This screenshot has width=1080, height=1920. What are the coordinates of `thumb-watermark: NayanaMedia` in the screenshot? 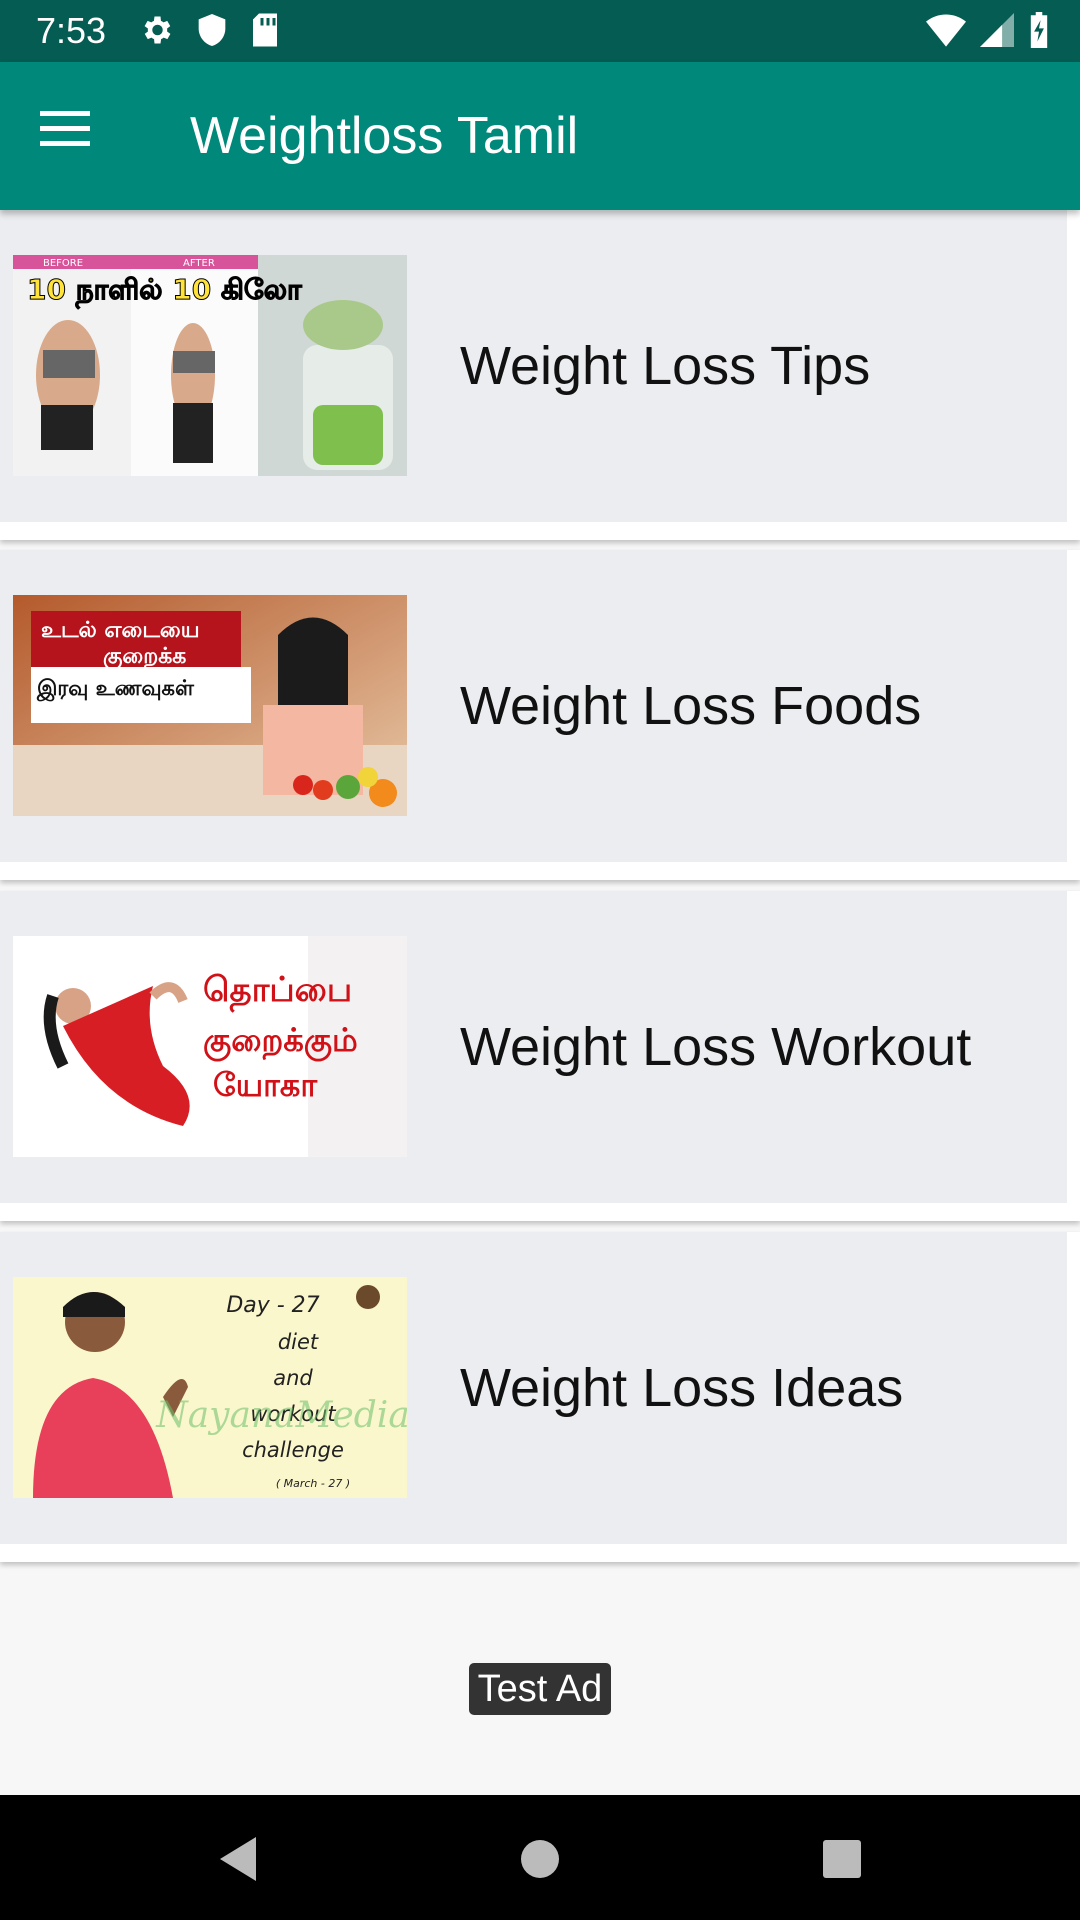 It's located at (281, 1415).